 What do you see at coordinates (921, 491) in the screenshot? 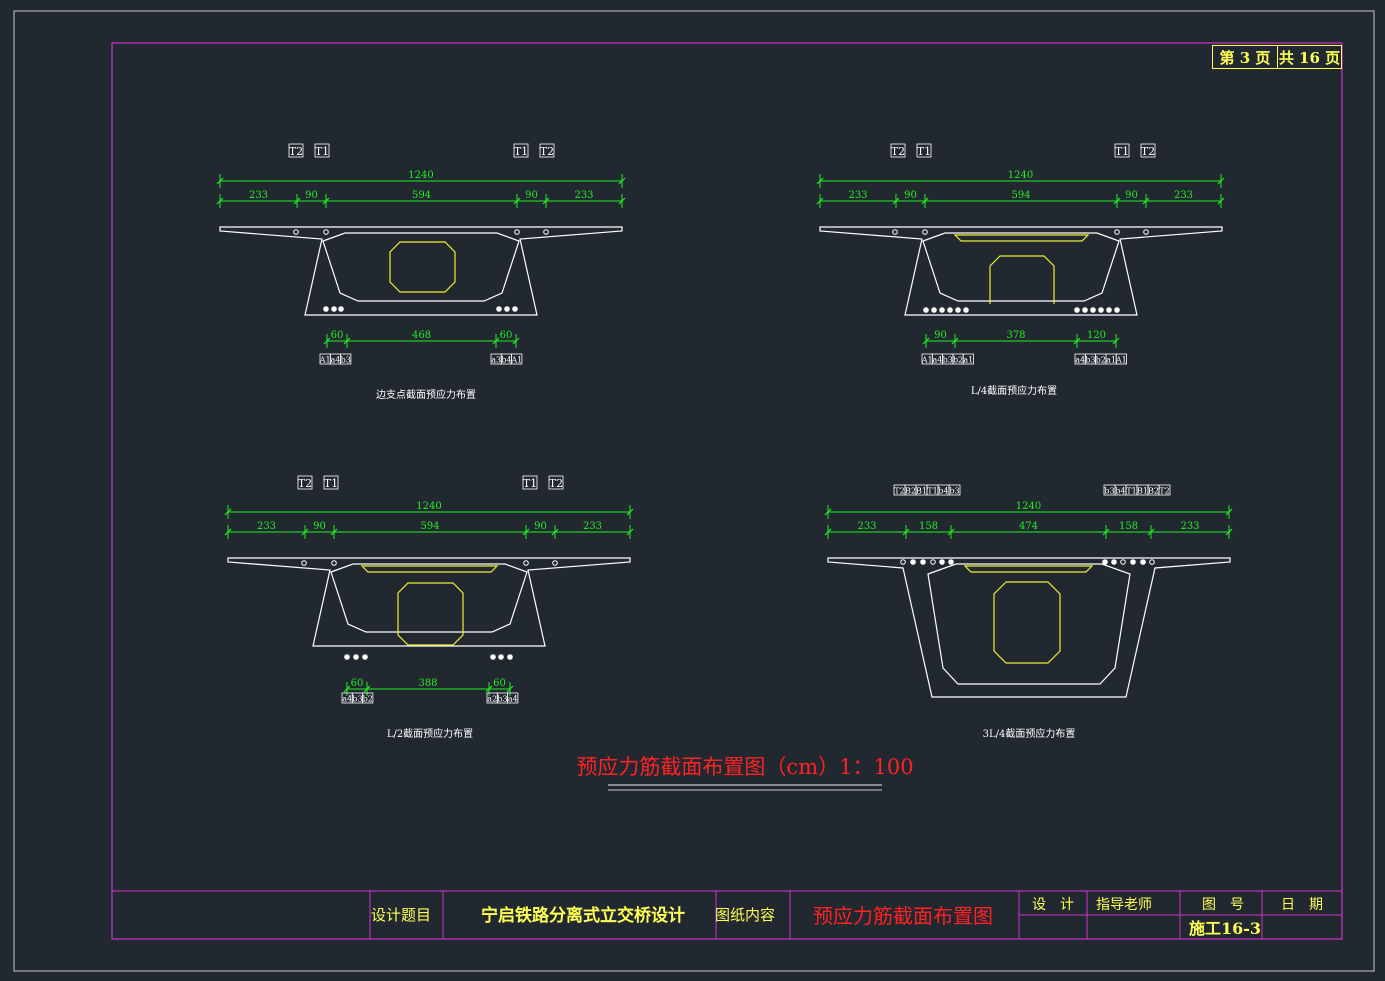
I see `top-tendon-label: B1` at bounding box center [921, 491].